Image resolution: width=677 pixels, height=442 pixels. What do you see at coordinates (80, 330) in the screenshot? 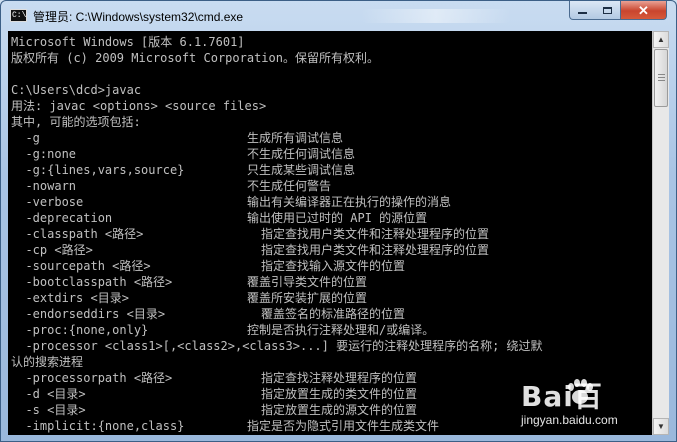
I see `option-flag: -proc:{none,only}` at bounding box center [80, 330].